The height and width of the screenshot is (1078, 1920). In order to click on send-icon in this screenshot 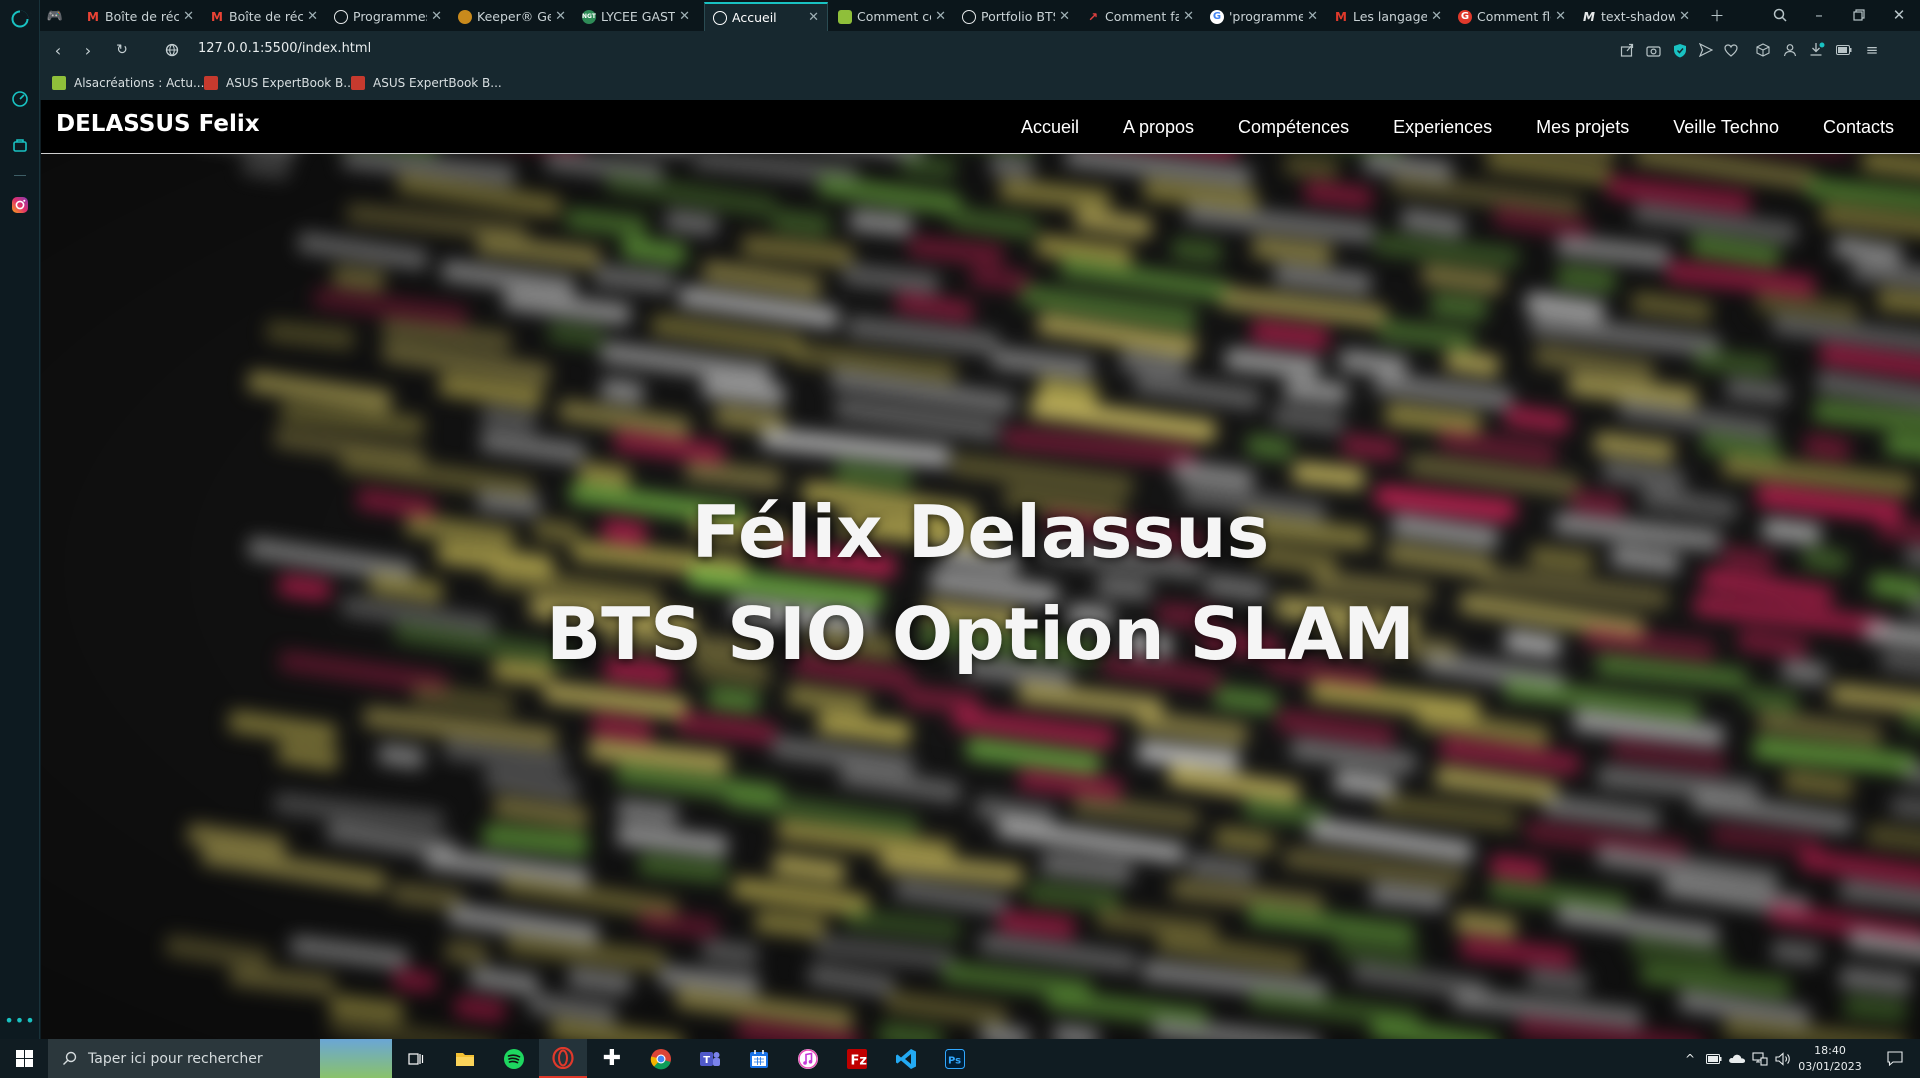, I will do `click(1706, 50)`.